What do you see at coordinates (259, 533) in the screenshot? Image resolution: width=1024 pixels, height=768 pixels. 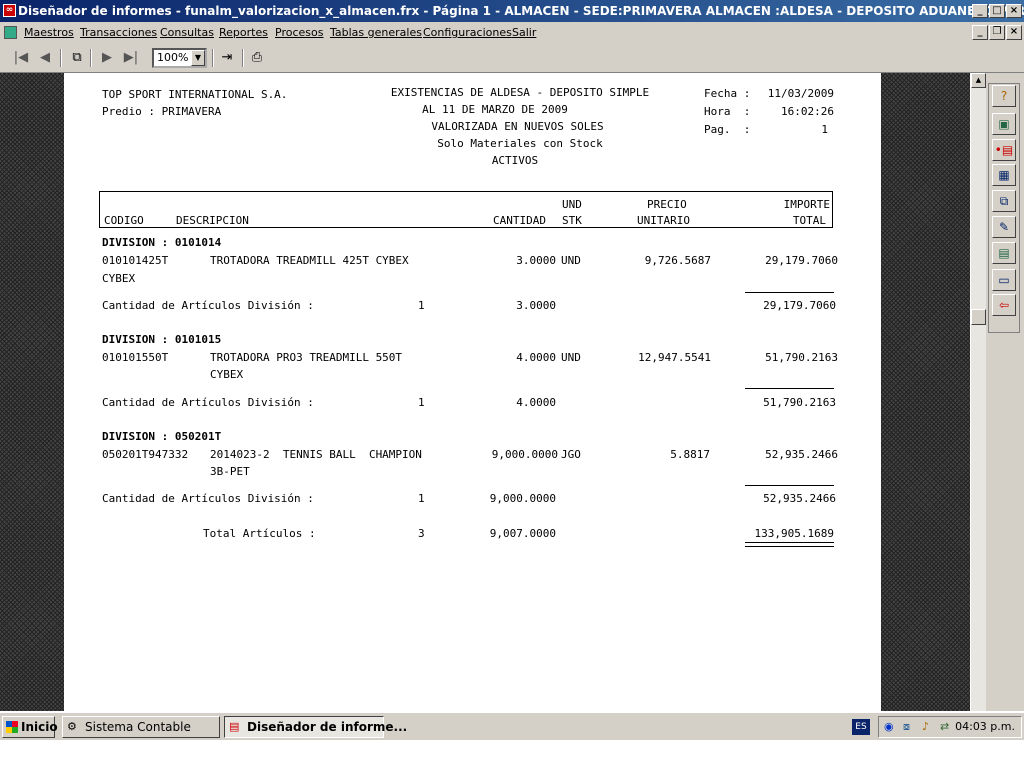 I see `total-label: Total Artículos :` at bounding box center [259, 533].